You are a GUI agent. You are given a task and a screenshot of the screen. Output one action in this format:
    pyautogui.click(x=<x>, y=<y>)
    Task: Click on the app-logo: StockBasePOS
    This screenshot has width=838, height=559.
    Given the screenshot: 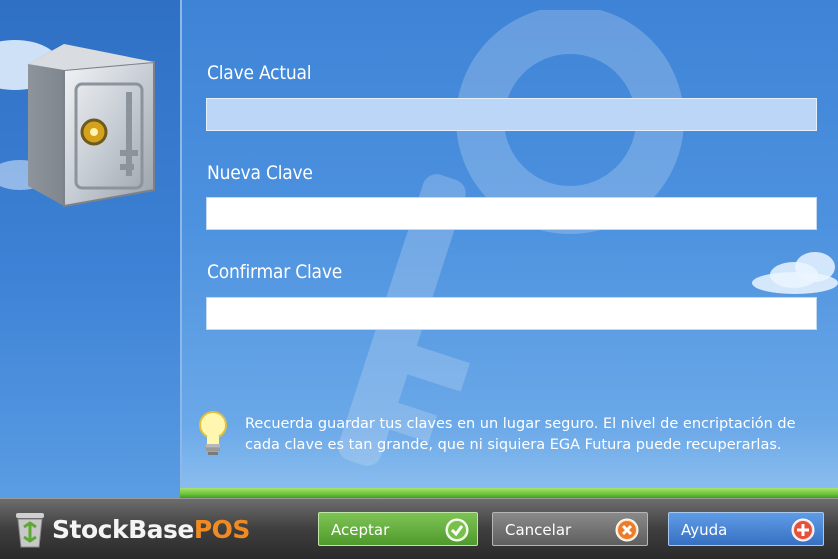 What is the action you would take?
    pyautogui.click(x=151, y=529)
    